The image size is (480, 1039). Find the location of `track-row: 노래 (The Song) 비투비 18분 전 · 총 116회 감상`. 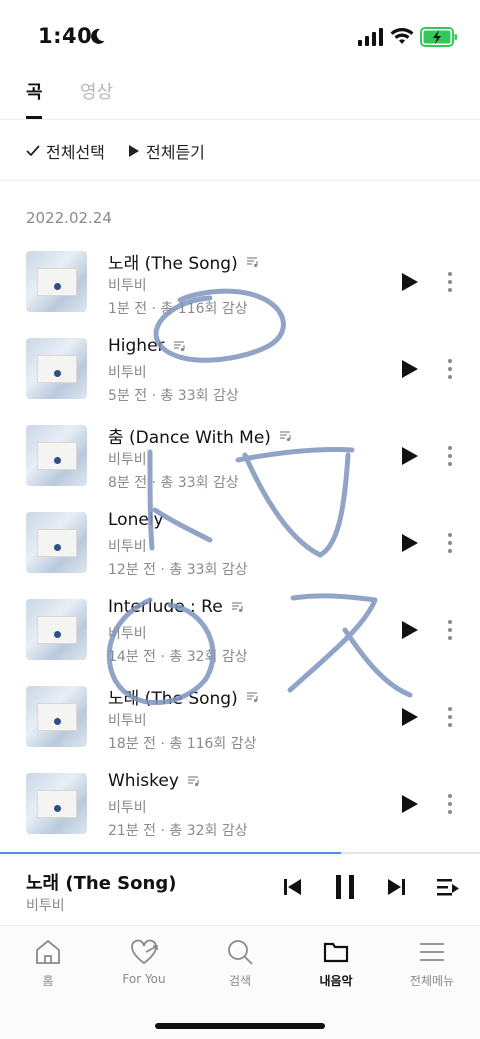

track-row: 노래 (The Song) 비투비 18분 전 · 총 116회 감상 is located at coordinates (240, 729).